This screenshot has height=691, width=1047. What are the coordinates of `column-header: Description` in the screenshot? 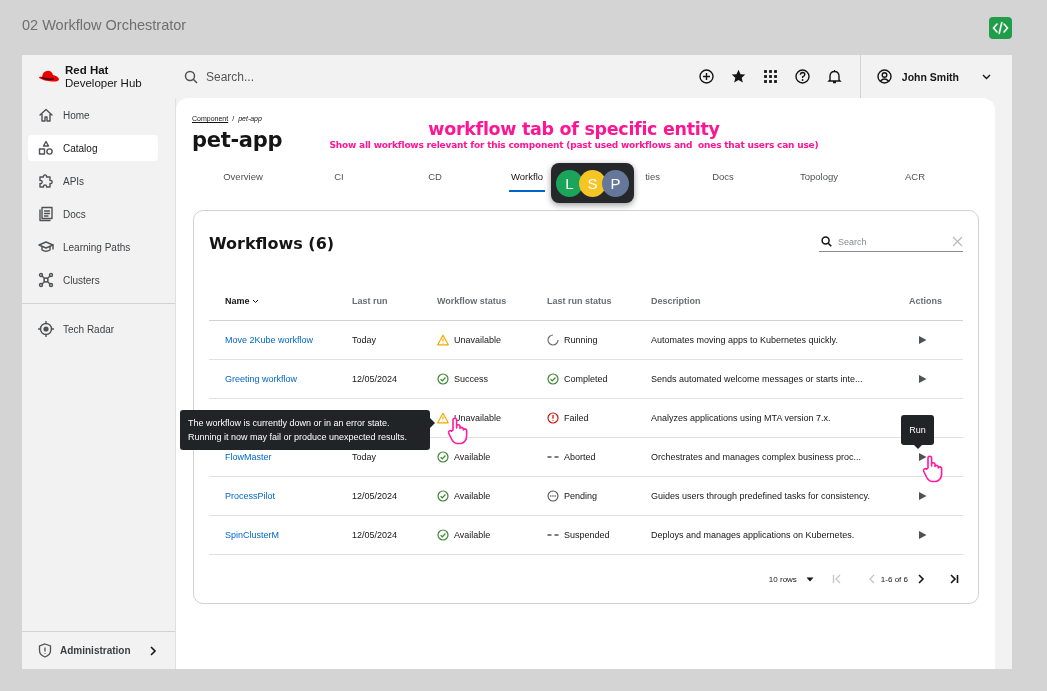 It's located at (676, 301).